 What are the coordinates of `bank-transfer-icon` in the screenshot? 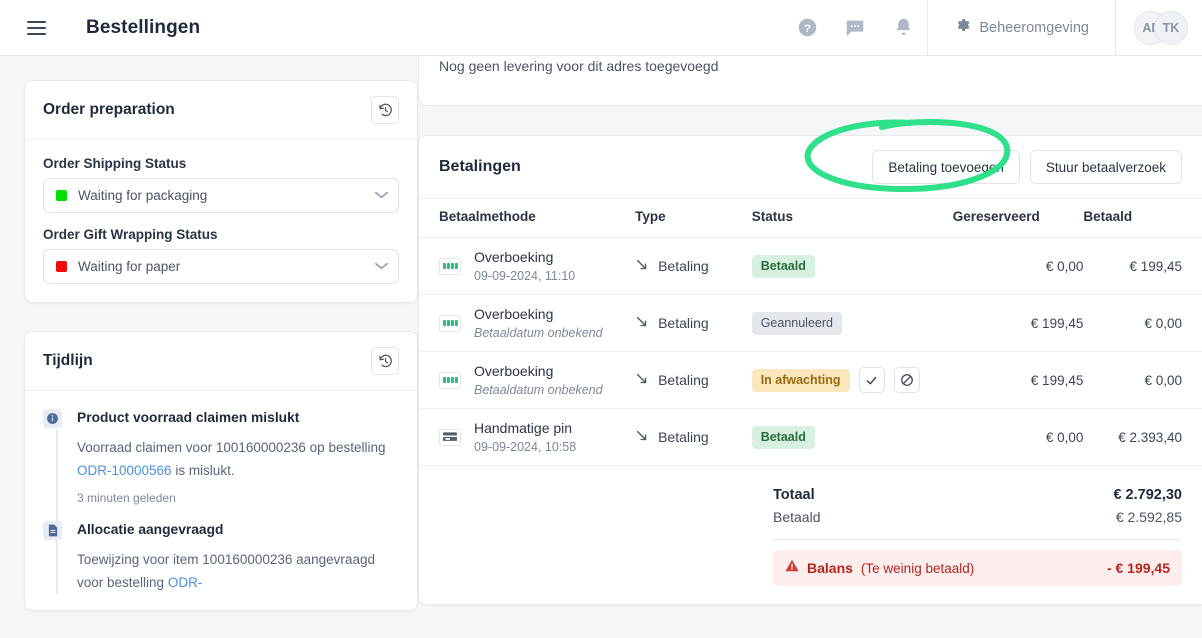 It's located at (450, 323).